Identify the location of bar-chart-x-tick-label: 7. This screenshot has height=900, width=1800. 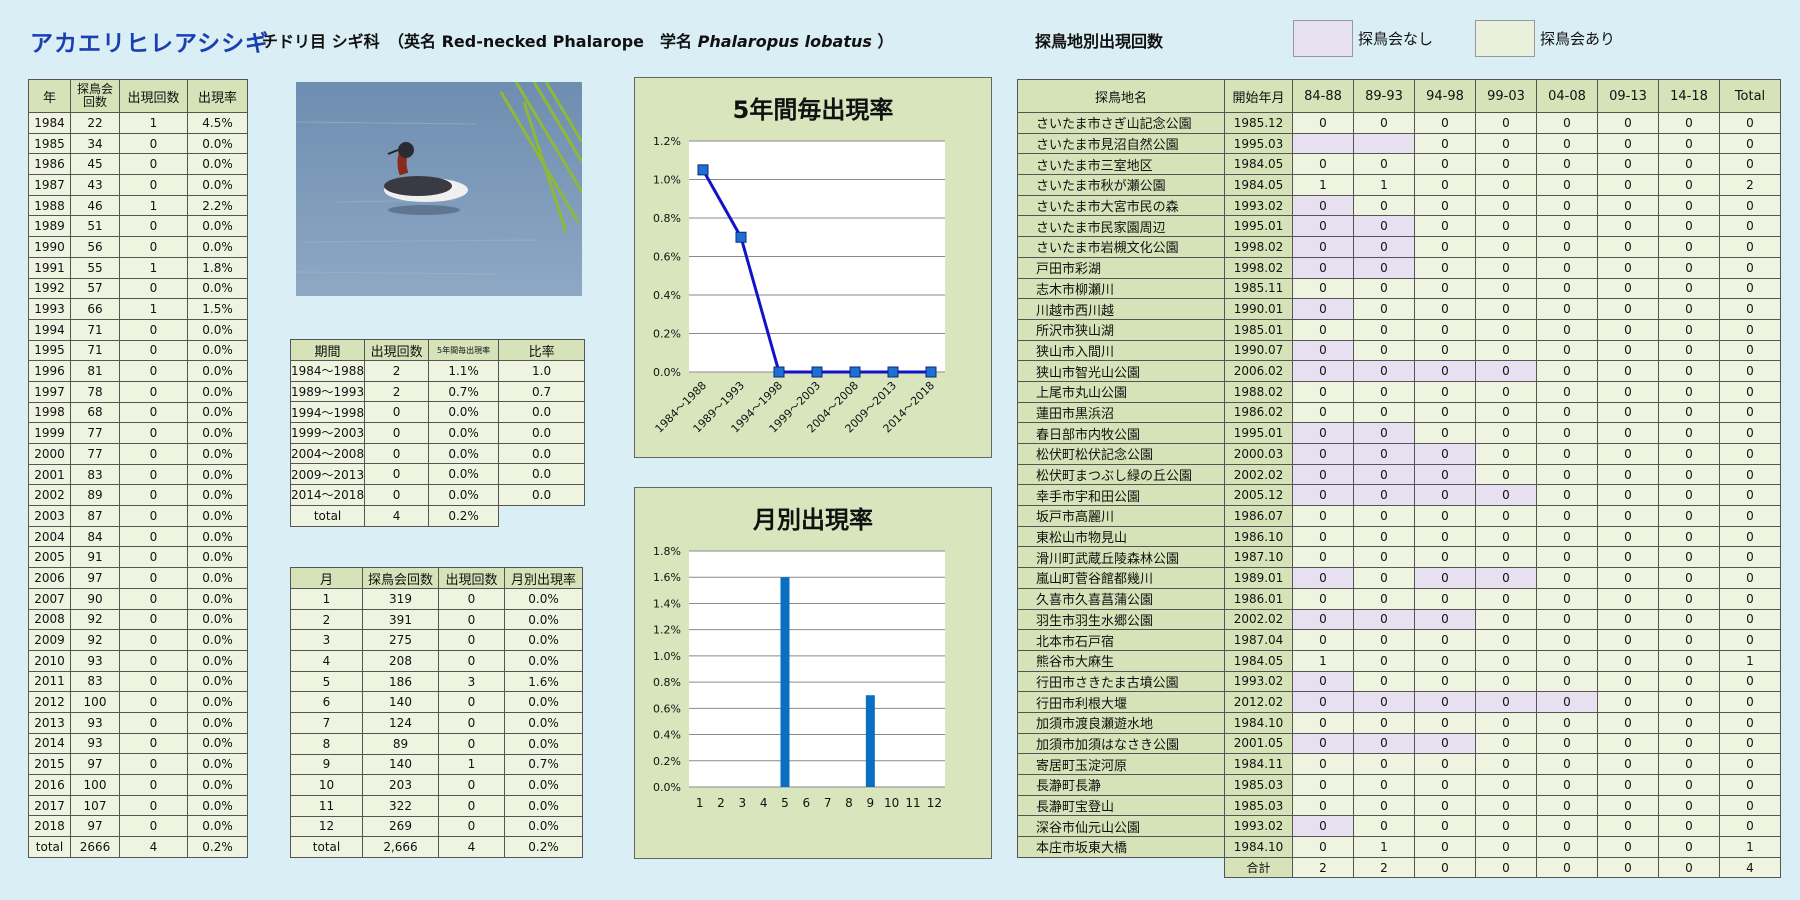
(828, 803).